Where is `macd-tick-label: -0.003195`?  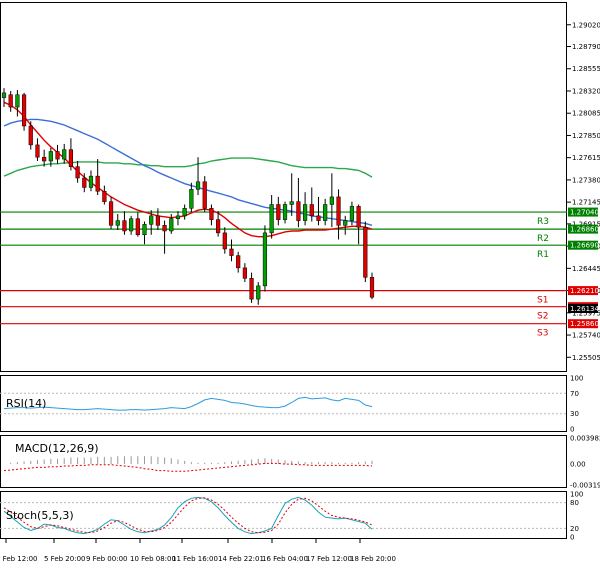 macd-tick-label: -0.003195 is located at coordinates (585, 486).